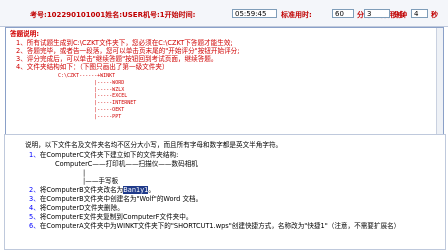 The height and width of the screenshot is (252, 448). What do you see at coordinates (154, 145) in the screenshot?
I see `question-intro: 说明，以下文件名及文件夹名均不区分大小写，而且所有字母和数字都是英文半角字符。` at bounding box center [154, 145].